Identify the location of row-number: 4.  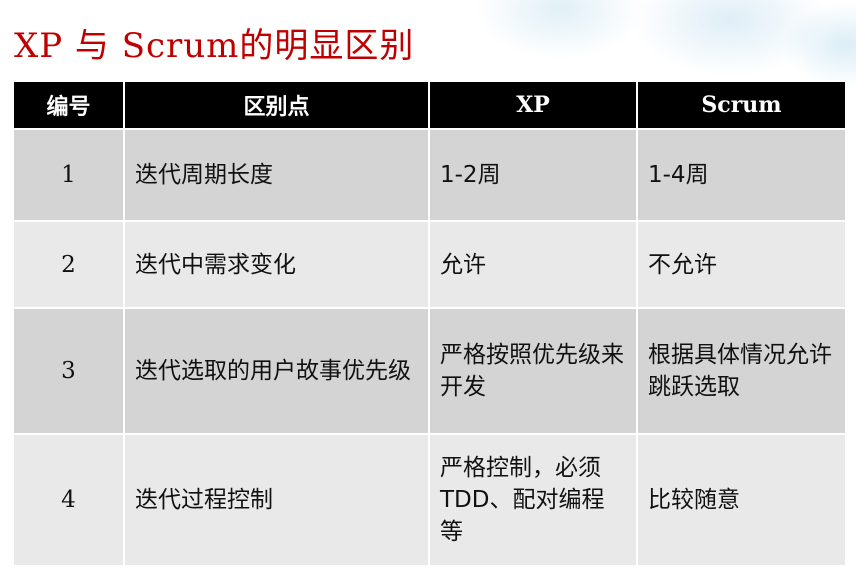
(68, 500).